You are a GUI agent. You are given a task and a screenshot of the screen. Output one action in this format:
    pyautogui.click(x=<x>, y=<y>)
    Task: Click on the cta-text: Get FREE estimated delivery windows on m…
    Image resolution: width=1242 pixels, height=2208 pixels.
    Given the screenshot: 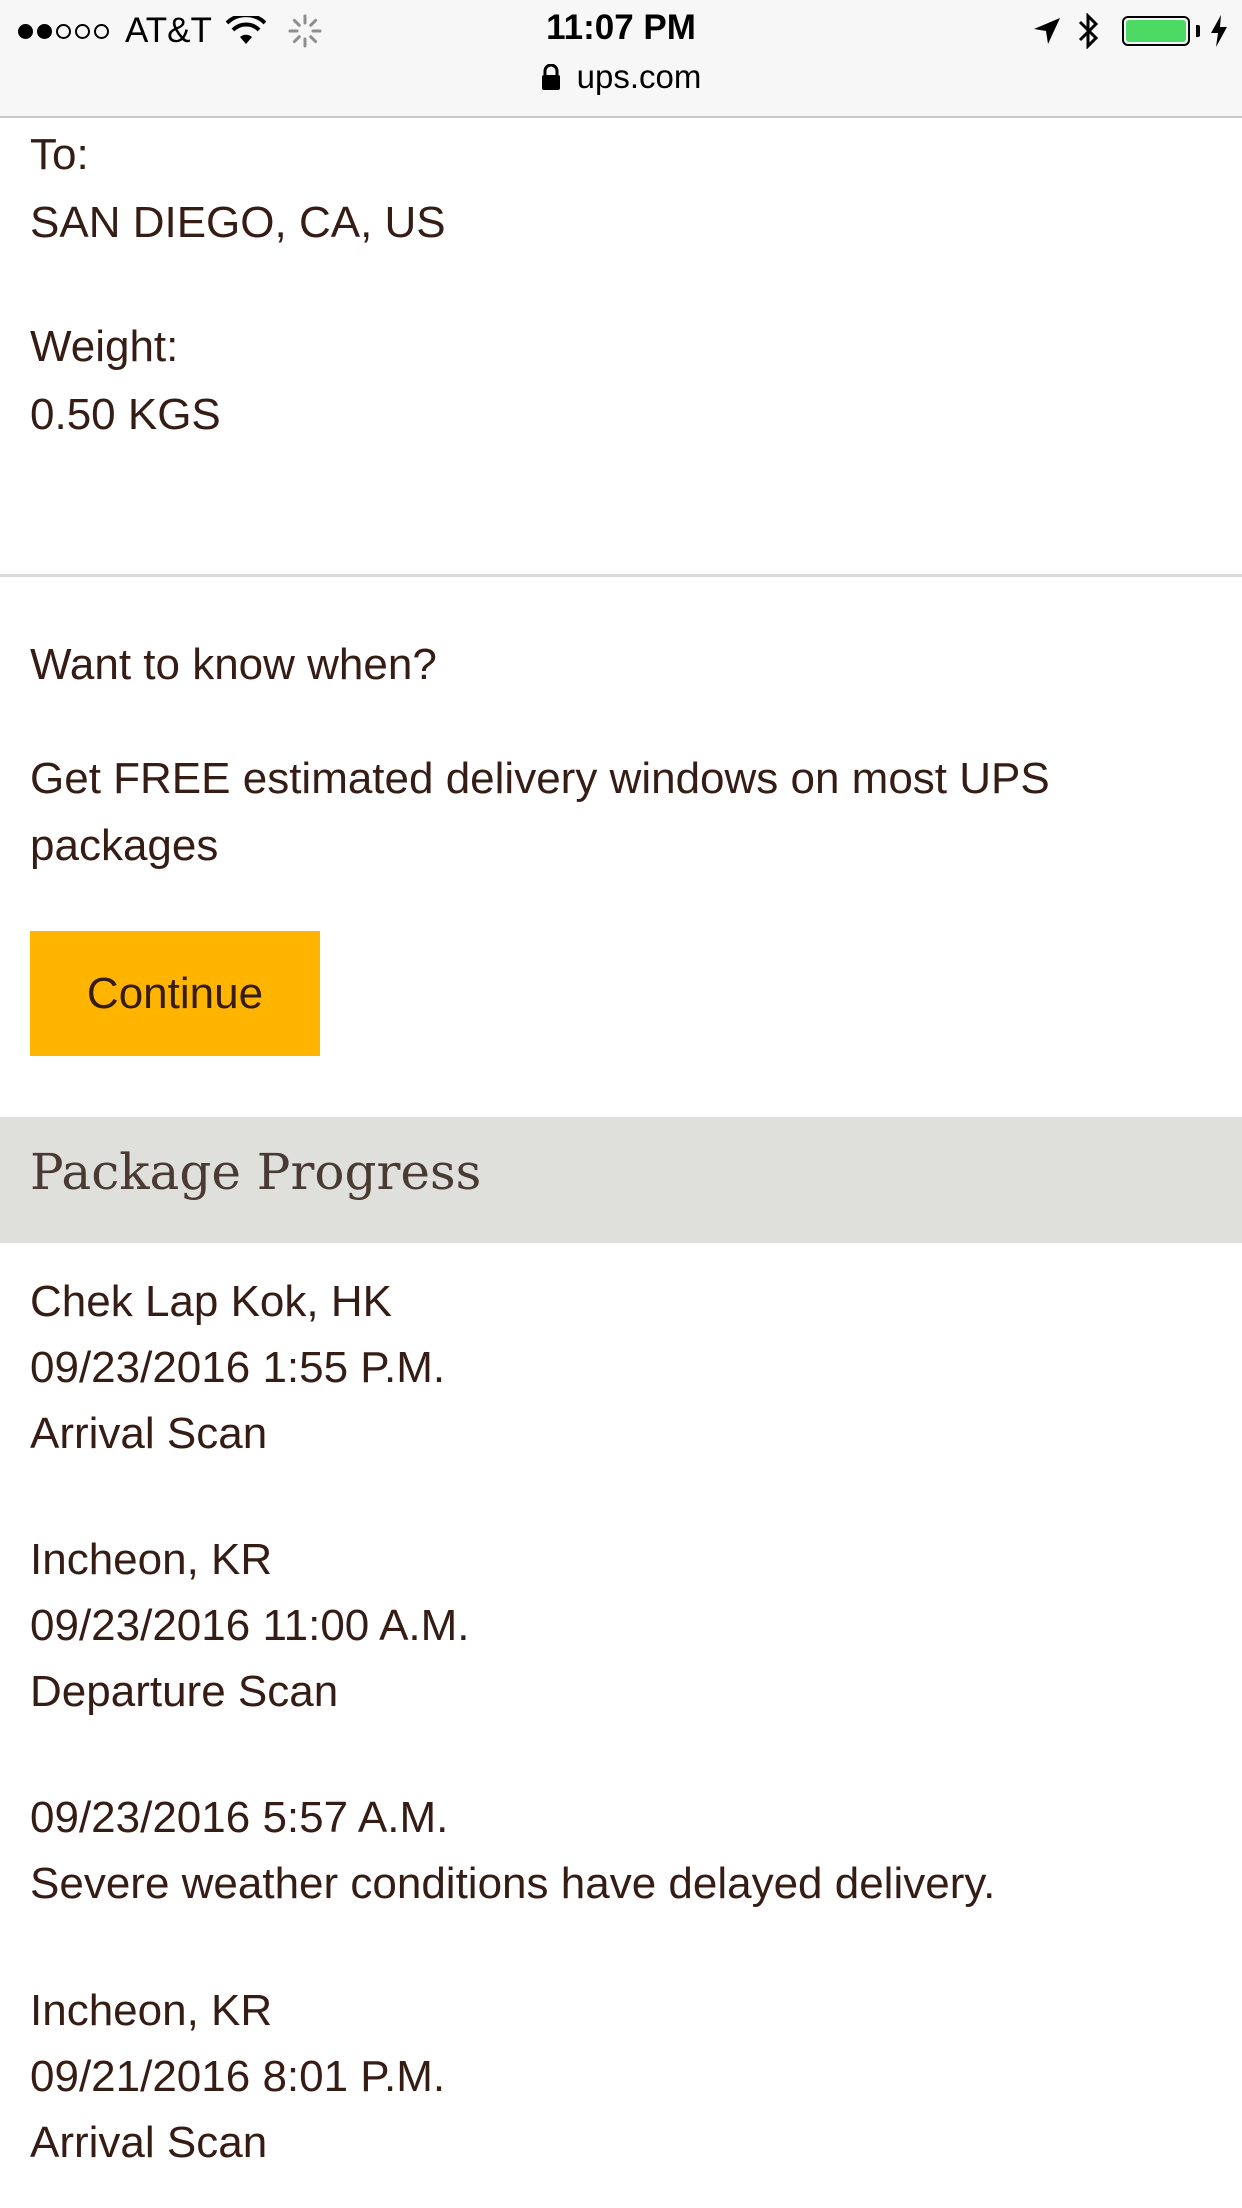 What is the action you would take?
    pyautogui.click(x=540, y=812)
    